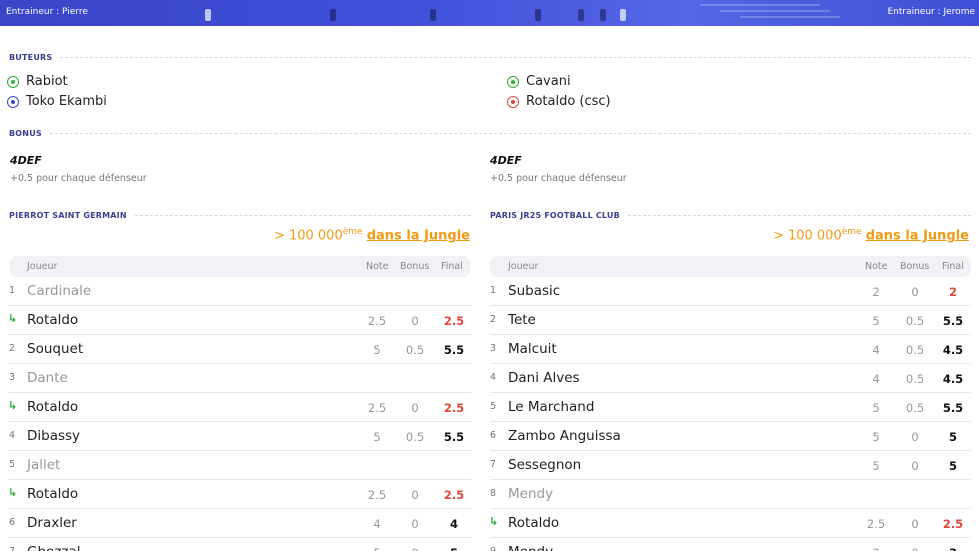 Image resolution: width=979 pixels, height=551 pixels. What do you see at coordinates (876, 548) in the screenshot?
I see `player-note: 3` at bounding box center [876, 548].